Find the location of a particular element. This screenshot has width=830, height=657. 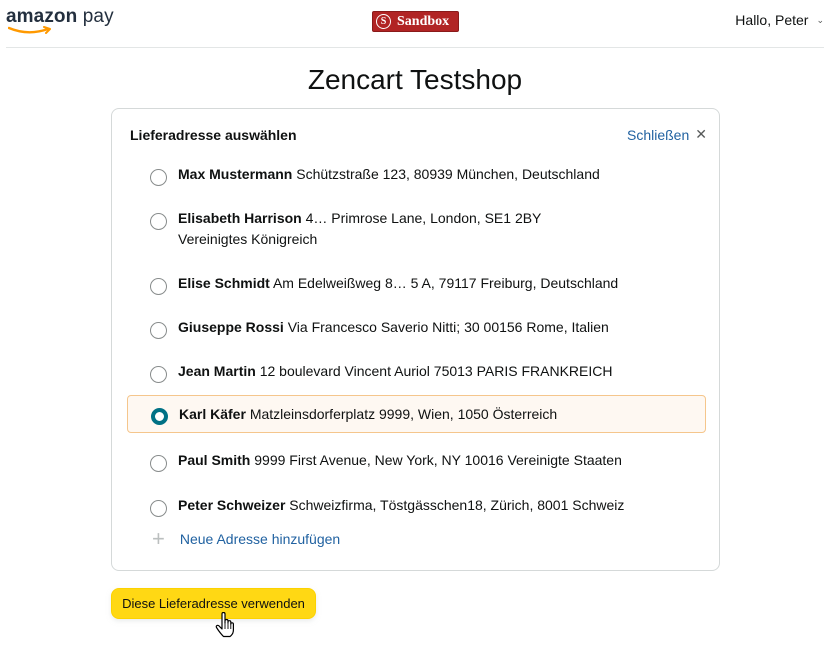

amazon-smile-icon is located at coordinates (29, 30).